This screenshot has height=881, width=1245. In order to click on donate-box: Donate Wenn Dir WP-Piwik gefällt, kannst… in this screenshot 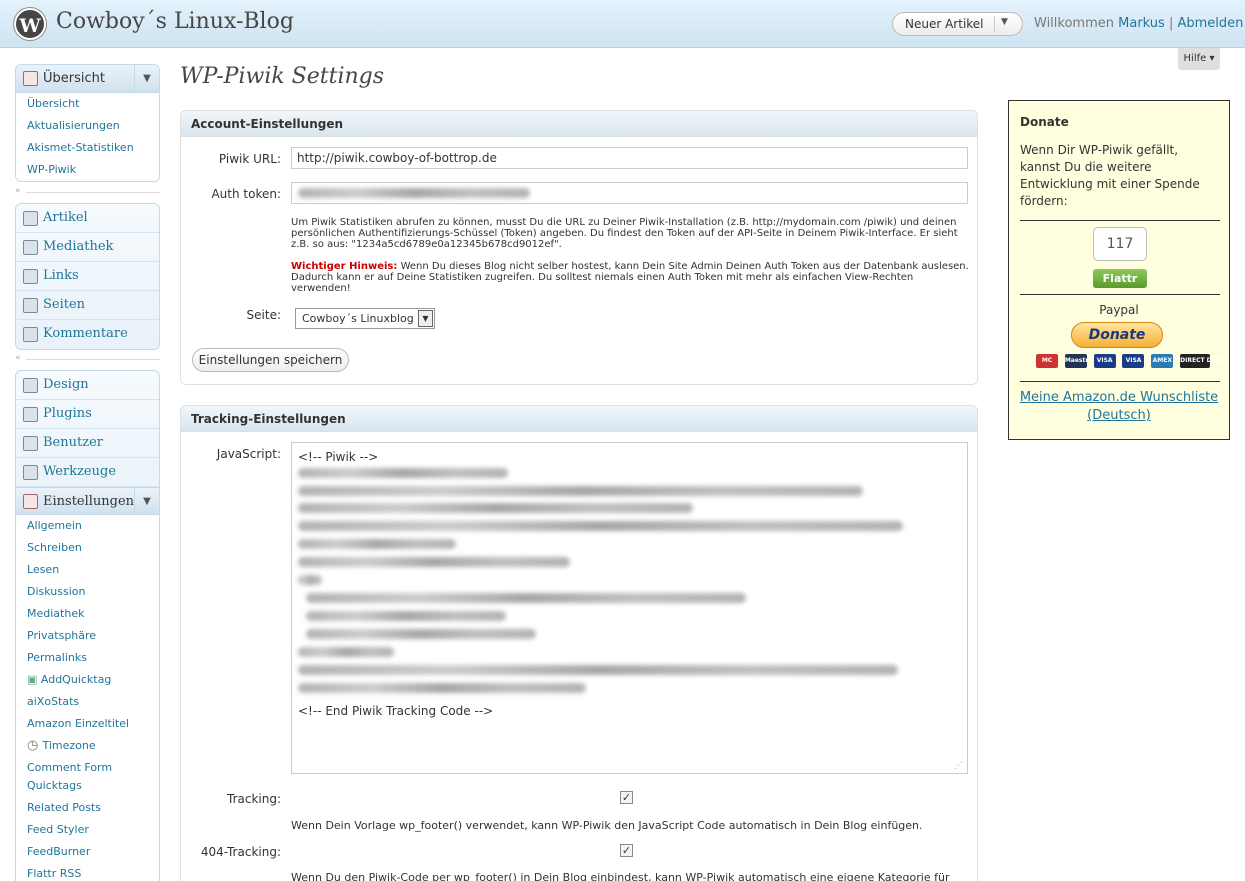, I will do `click(1119, 270)`.